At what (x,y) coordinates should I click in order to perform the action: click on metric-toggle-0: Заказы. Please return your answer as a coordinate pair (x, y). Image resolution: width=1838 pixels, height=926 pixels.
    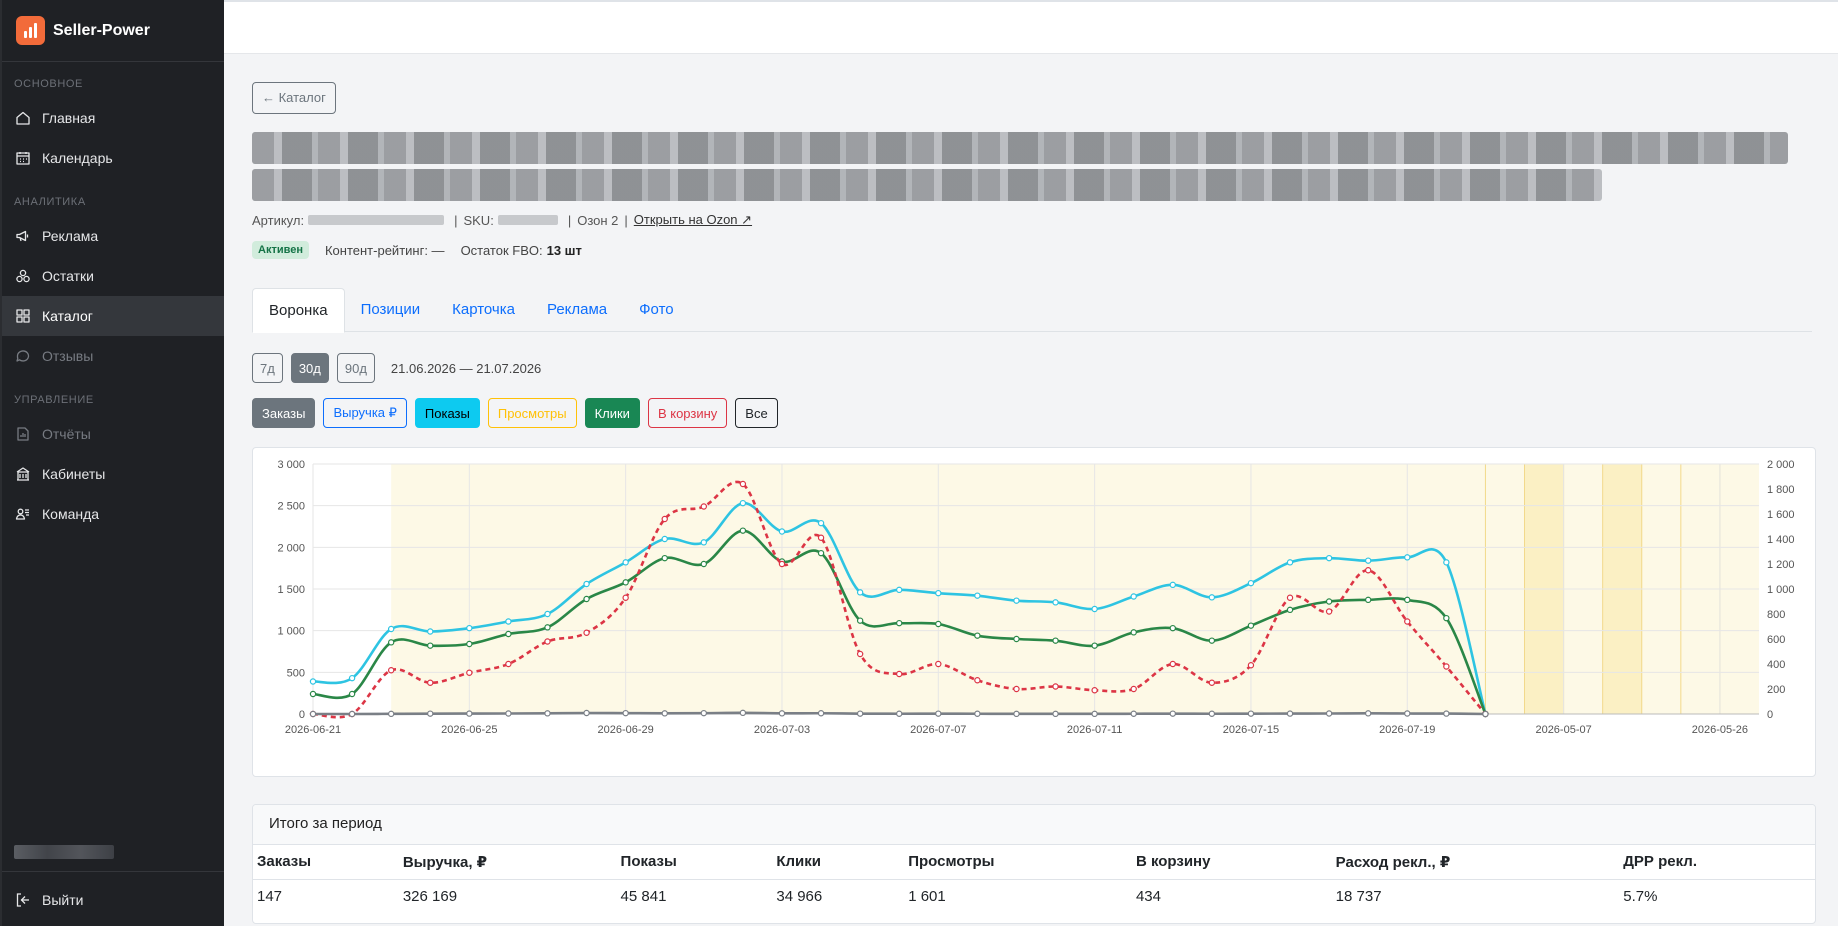
    Looking at the image, I should click on (284, 413).